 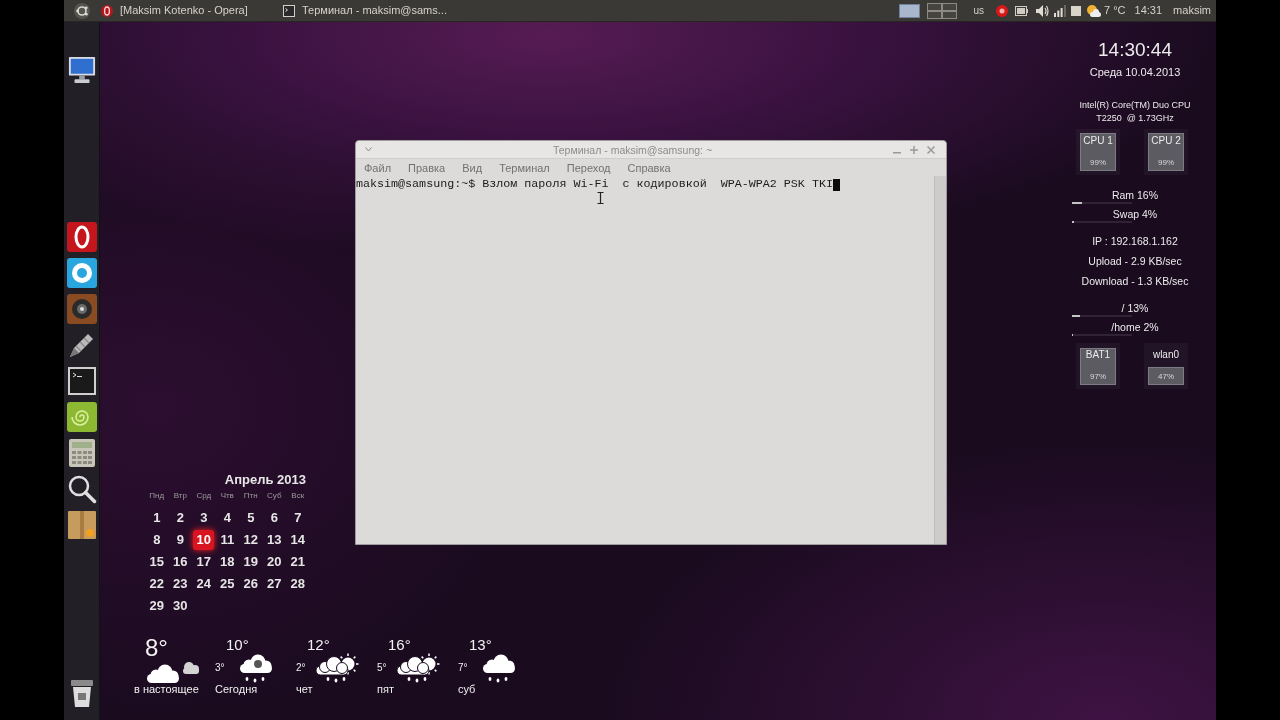 I want to click on gauge-reading: 47%, so click(x=1166, y=377).